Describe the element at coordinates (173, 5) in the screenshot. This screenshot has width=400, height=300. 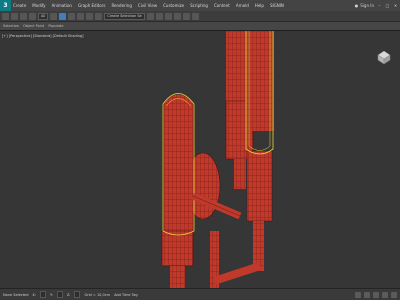
I see `menu-item-customize: Customize` at that location.